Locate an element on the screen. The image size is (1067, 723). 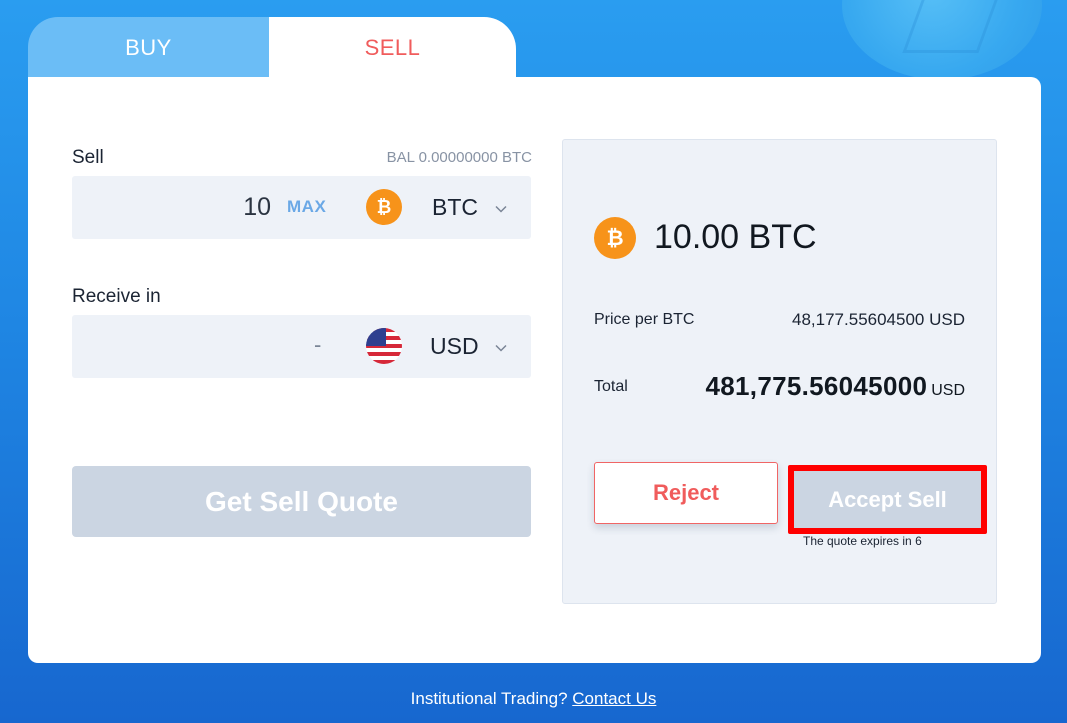
total-currency: USD is located at coordinates (948, 390).